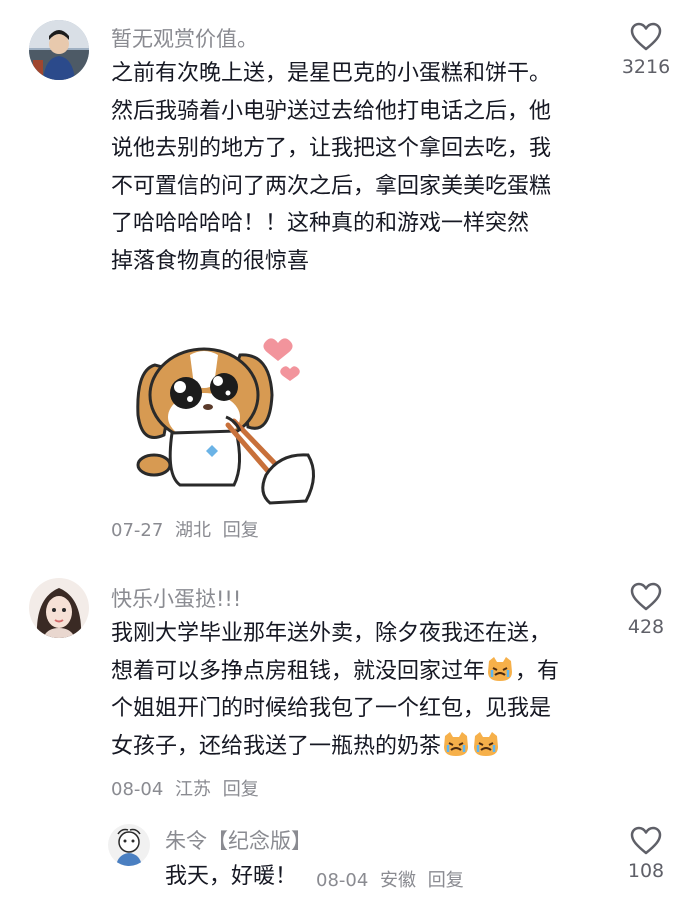  What do you see at coordinates (331, 148) in the screenshot?
I see `comment-text-line: 说他去别的地方了，让我把这个拿回去吃，我` at bounding box center [331, 148].